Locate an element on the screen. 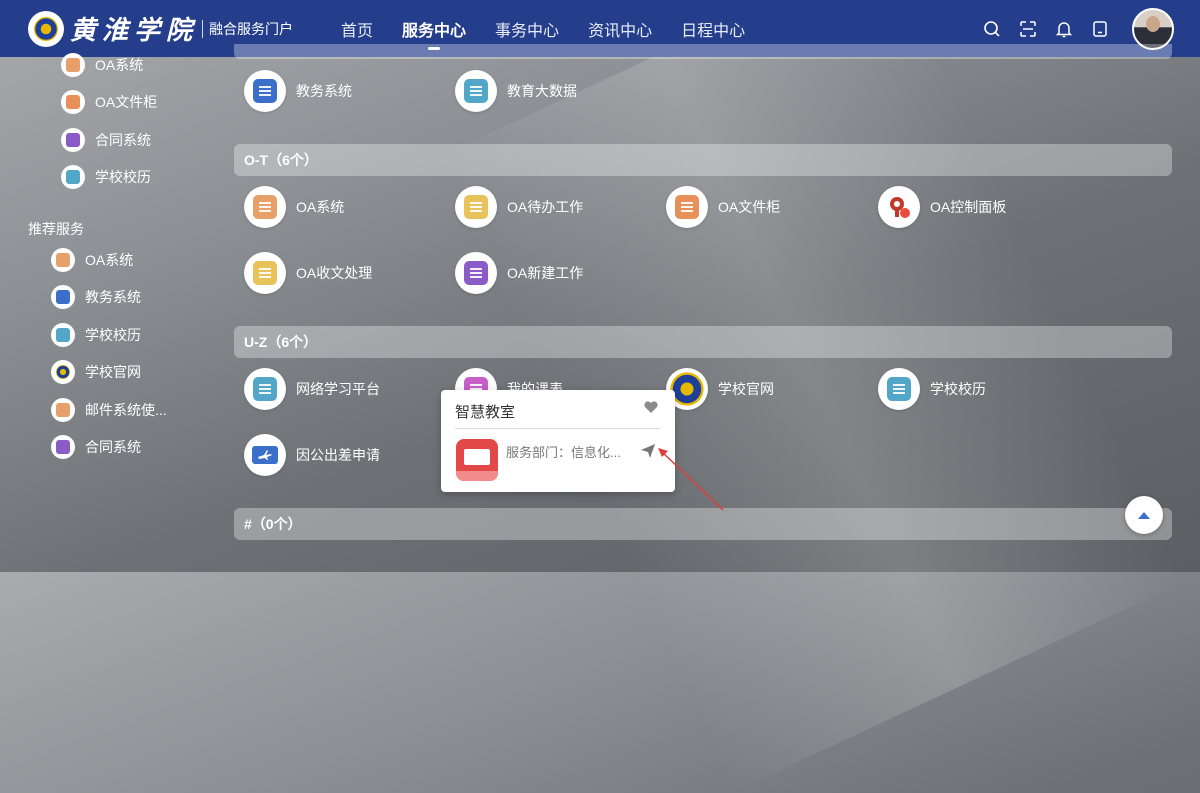  section-bar-previous is located at coordinates (703, 51).